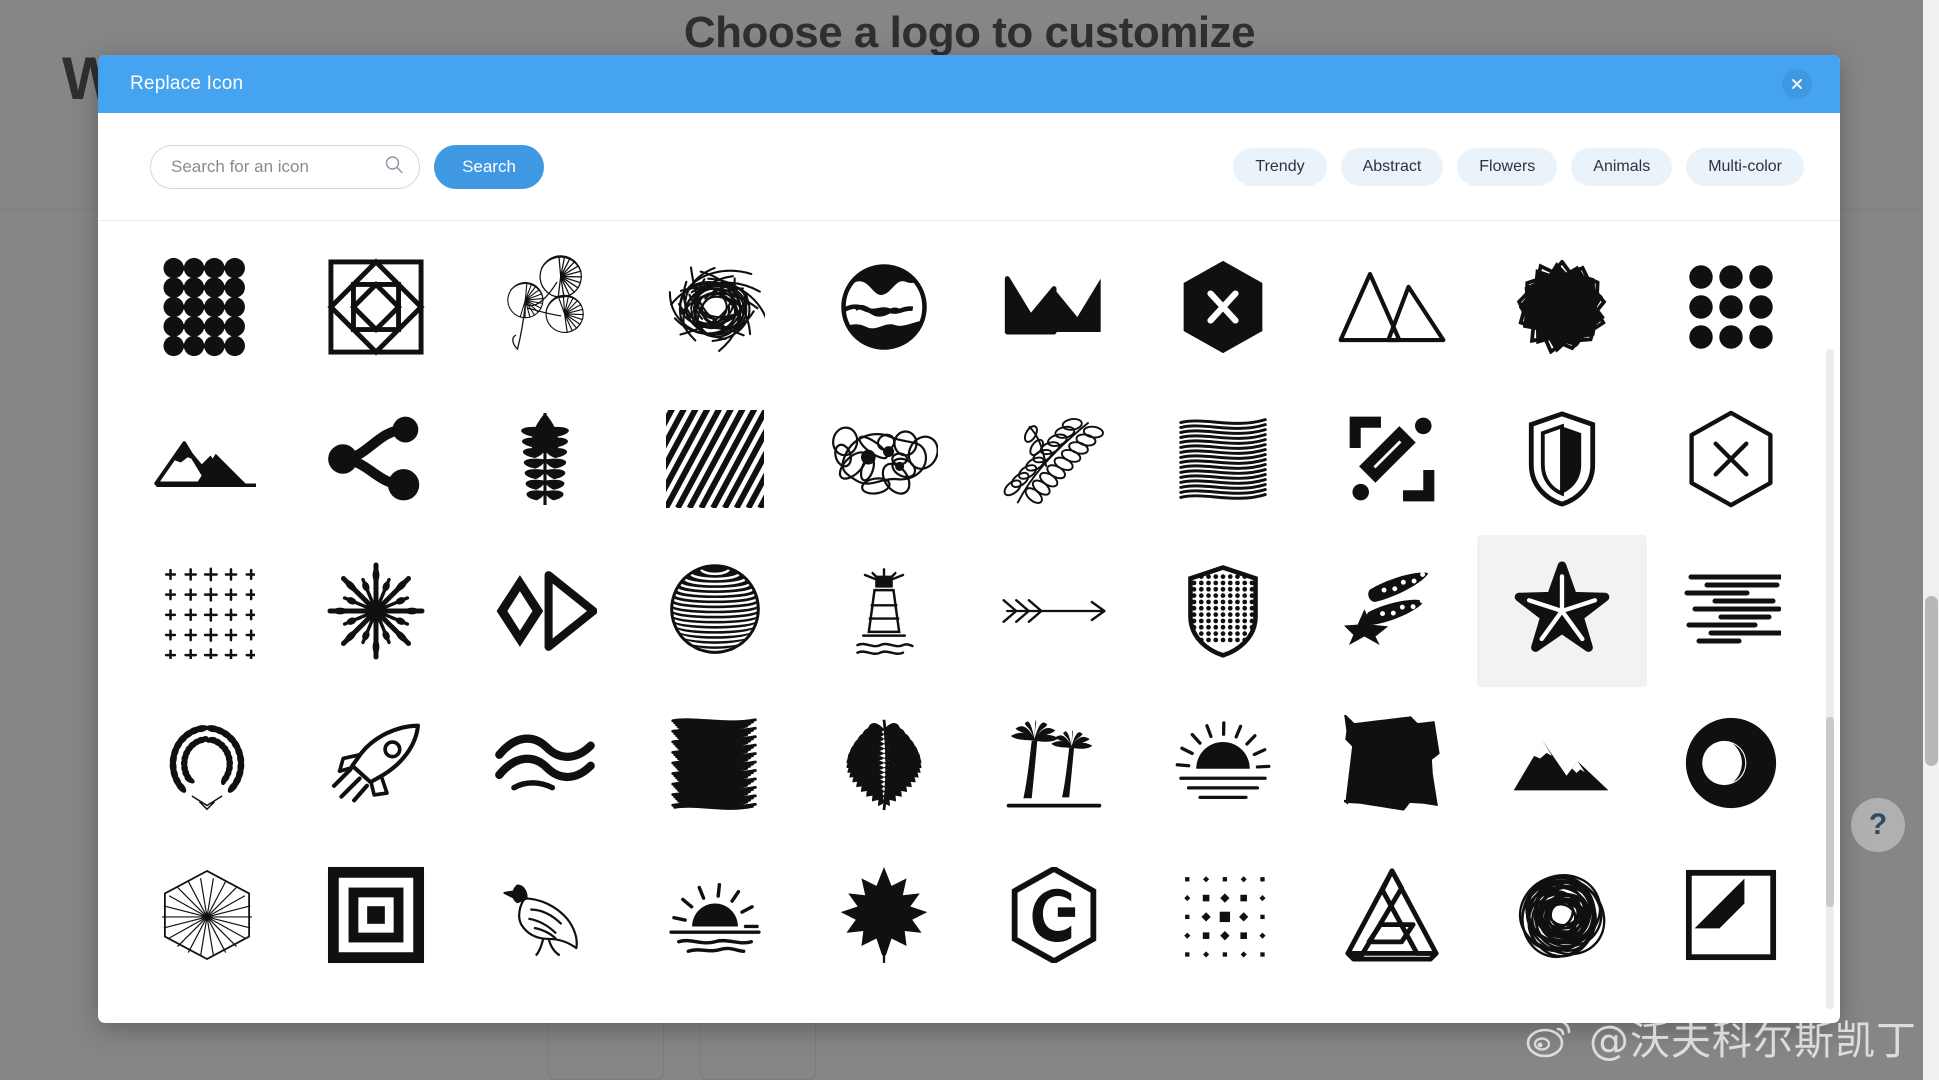 This screenshot has width=1939, height=1080. I want to click on icon-cell-shooting-star, so click(1392, 611).